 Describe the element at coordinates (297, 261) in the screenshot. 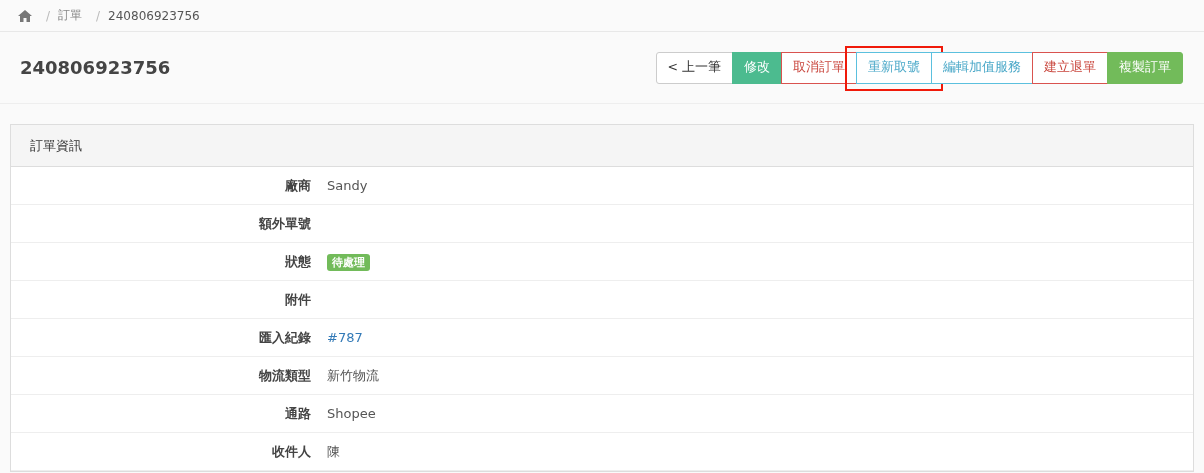

I see `field-label: 狀態` at that location.